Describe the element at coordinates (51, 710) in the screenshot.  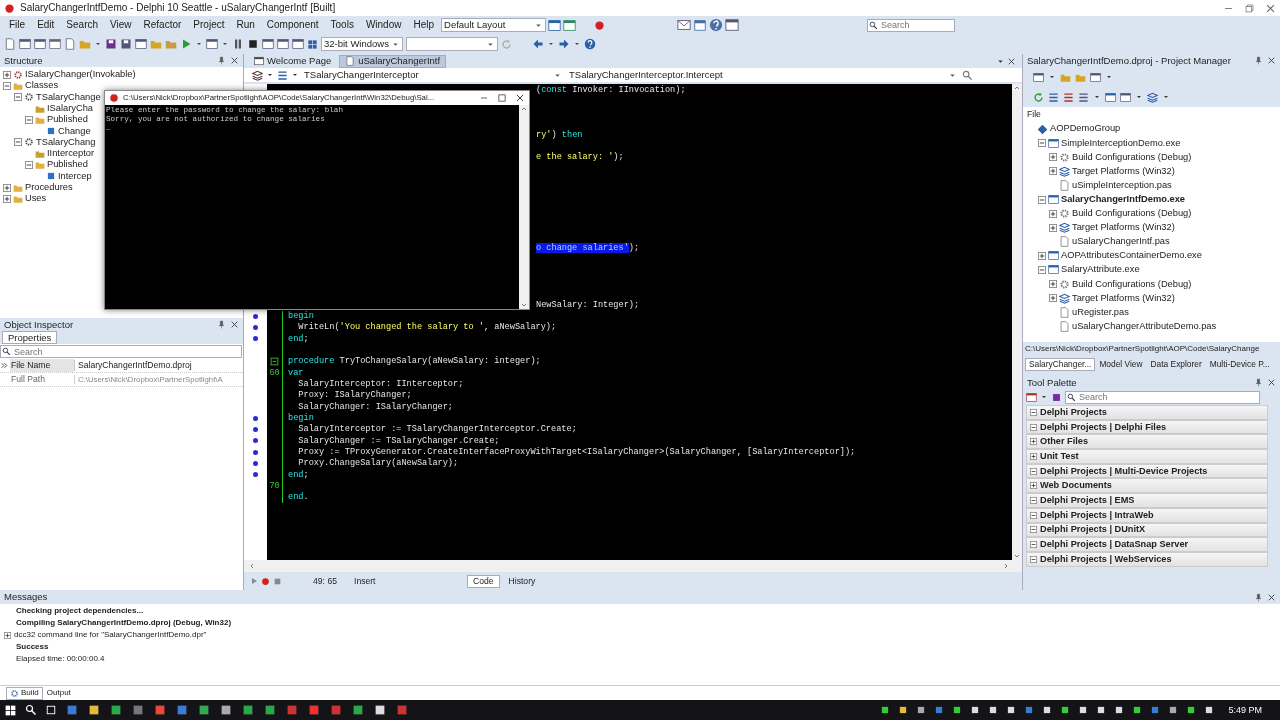
I see `task-view-icon` at that location.